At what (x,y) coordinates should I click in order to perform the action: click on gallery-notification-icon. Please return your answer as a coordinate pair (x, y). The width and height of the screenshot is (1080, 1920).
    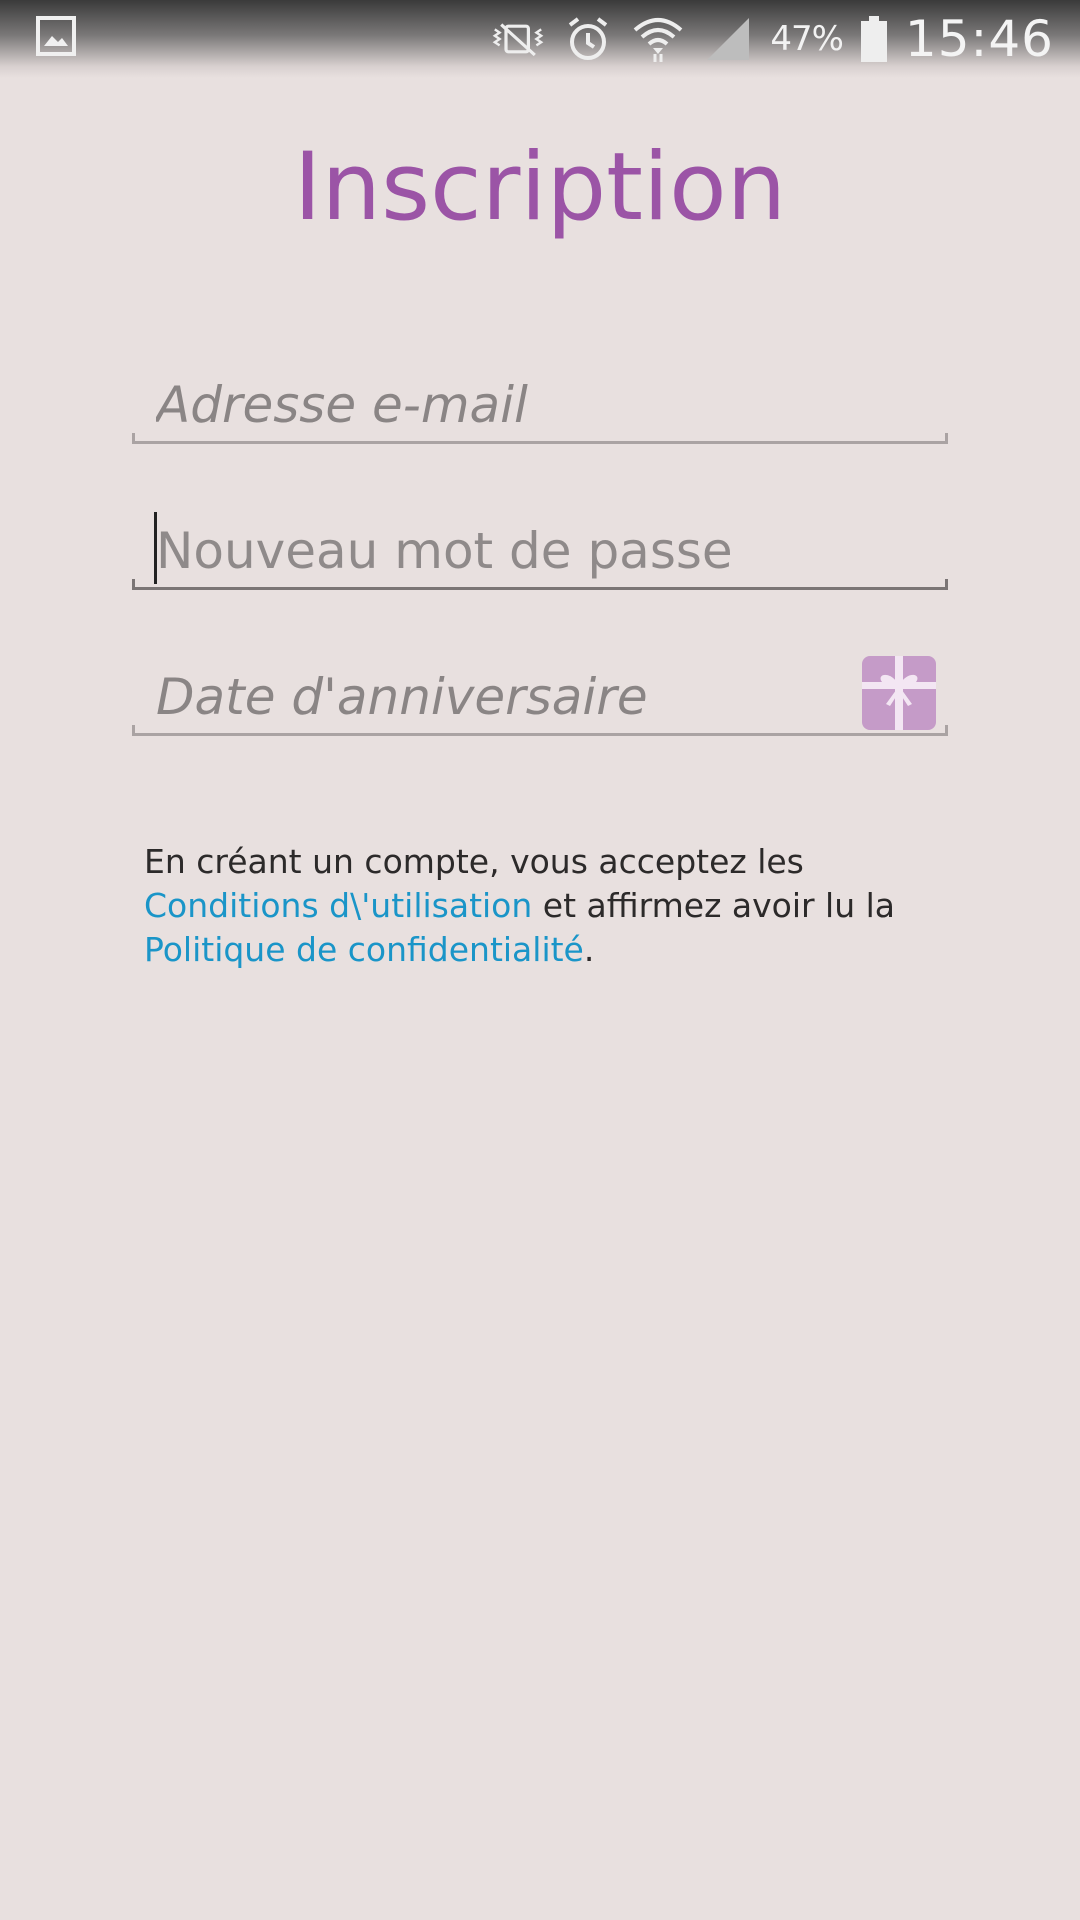
    Looking at the image, I should click on (56, 36).